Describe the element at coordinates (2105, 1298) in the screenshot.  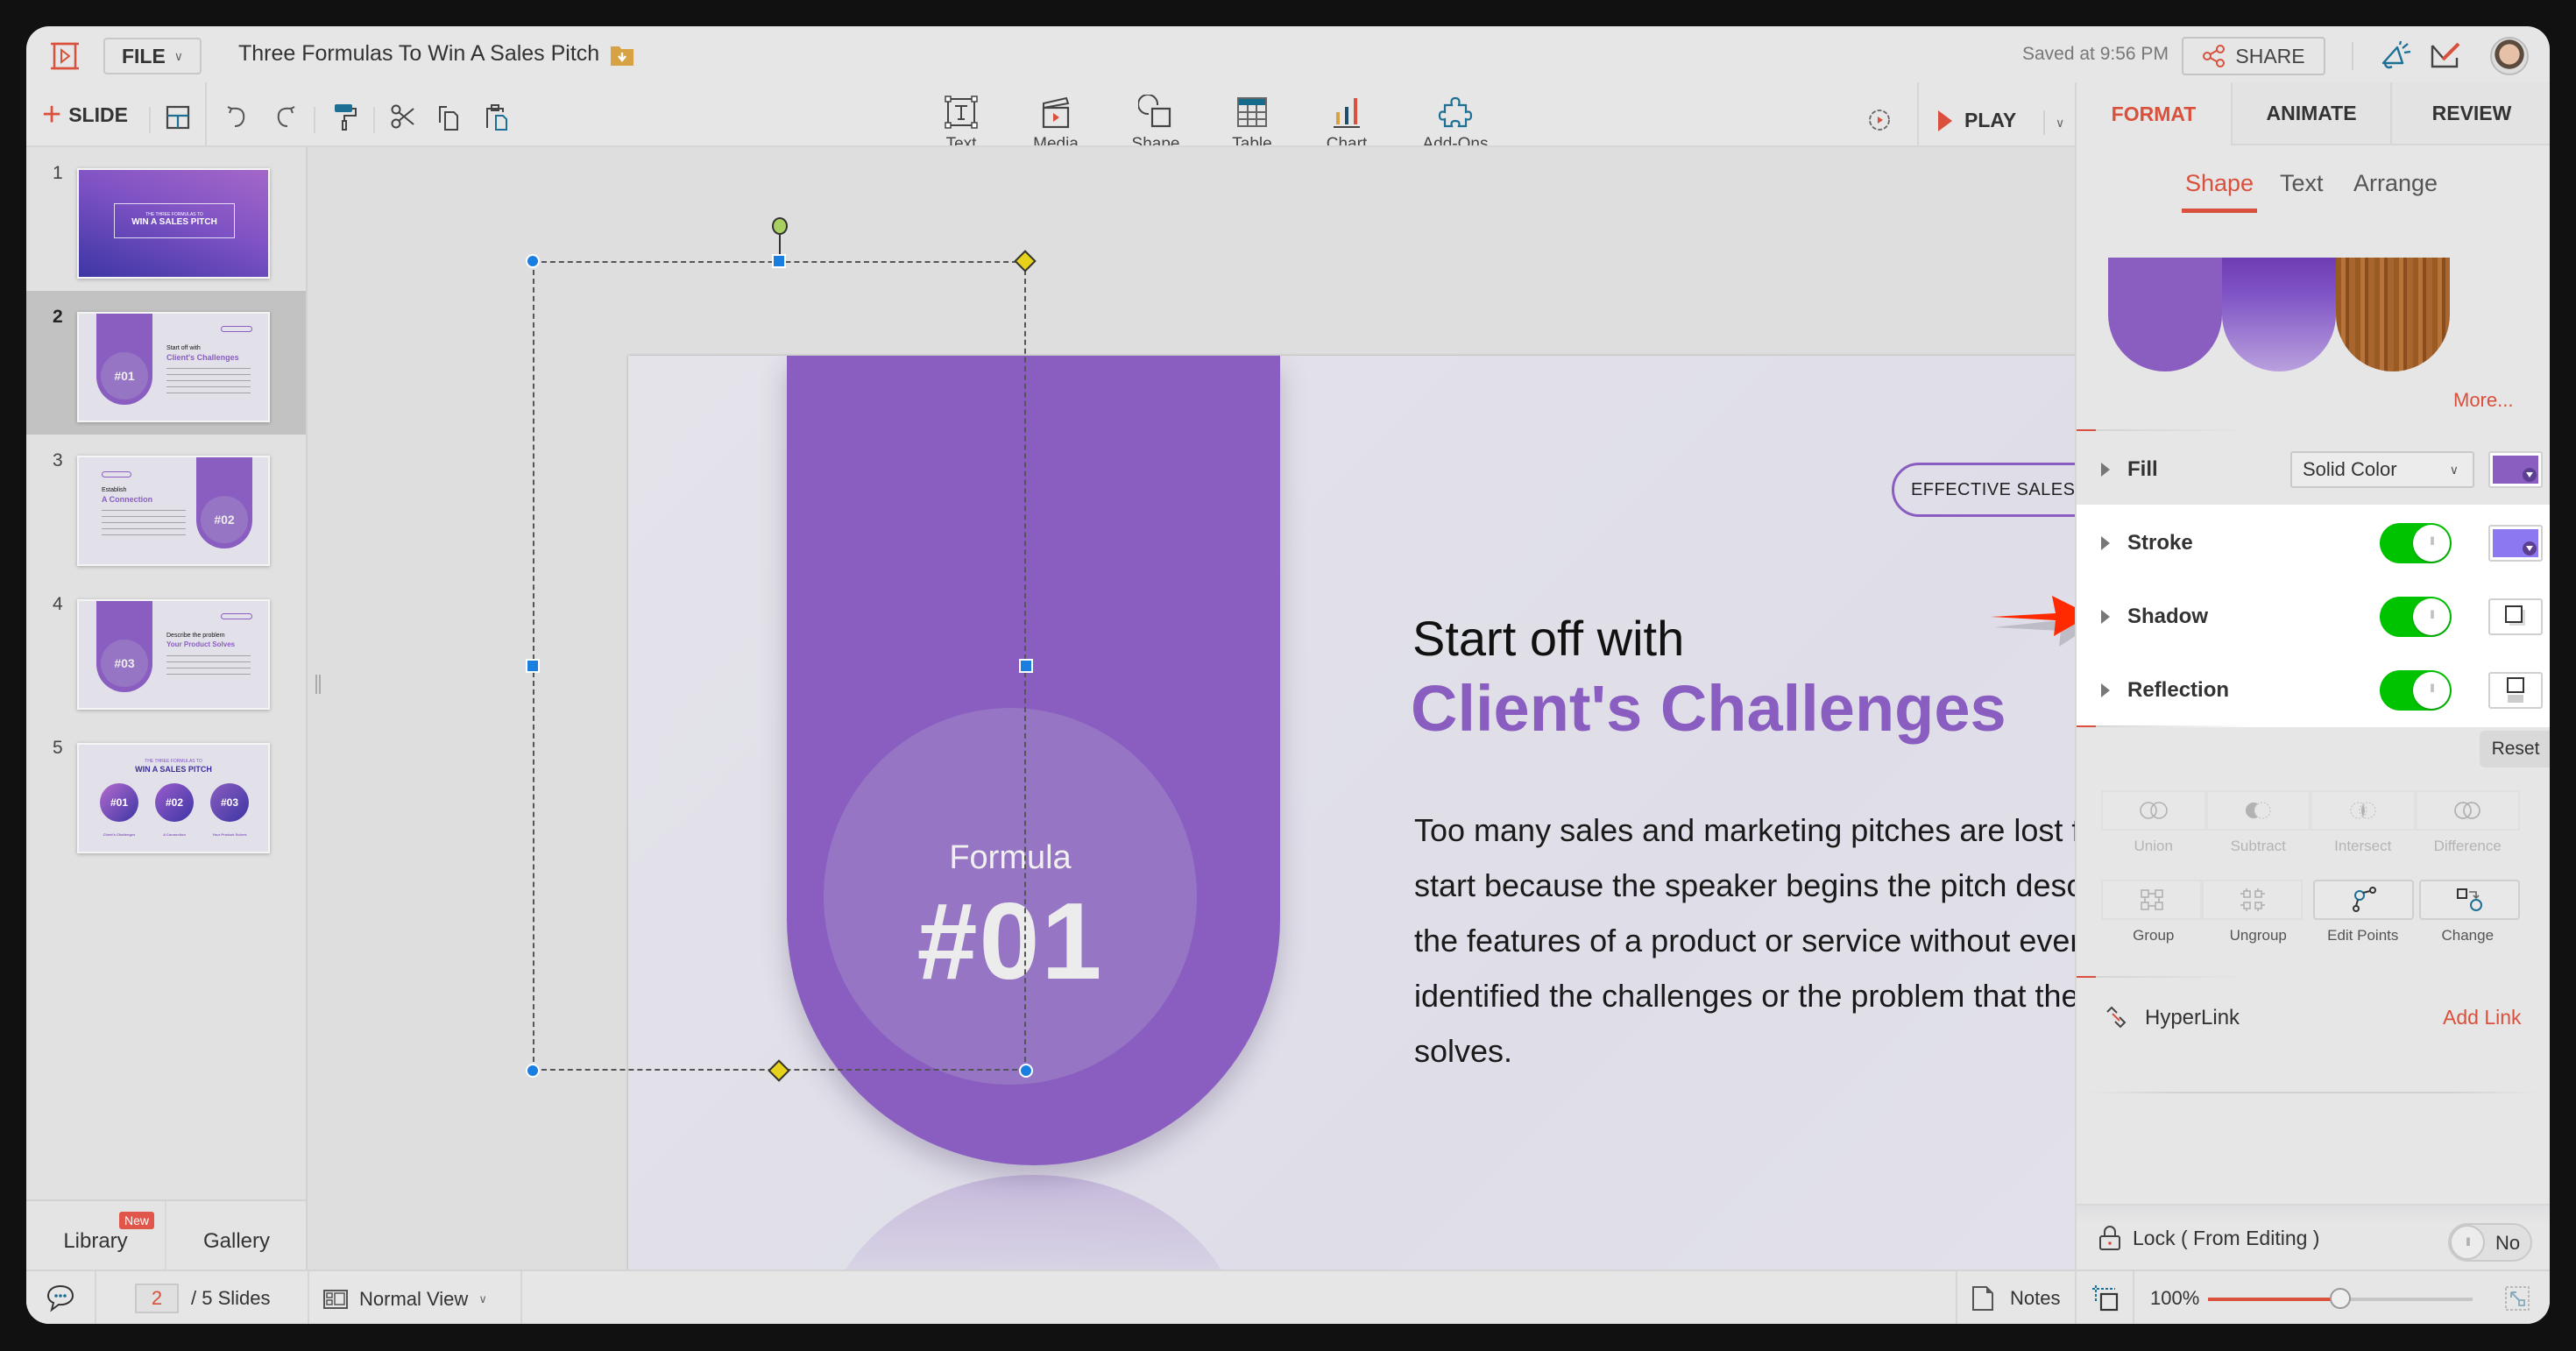
I see `fit-to-screen-icon` at that location.